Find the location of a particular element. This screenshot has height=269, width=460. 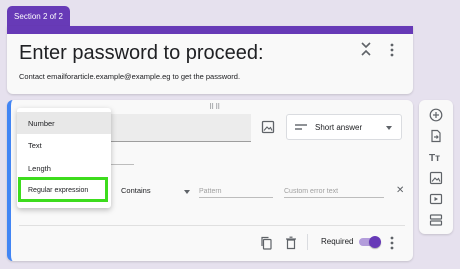

page-title: Enter password to proceed: is located at coordinates (141, 53).